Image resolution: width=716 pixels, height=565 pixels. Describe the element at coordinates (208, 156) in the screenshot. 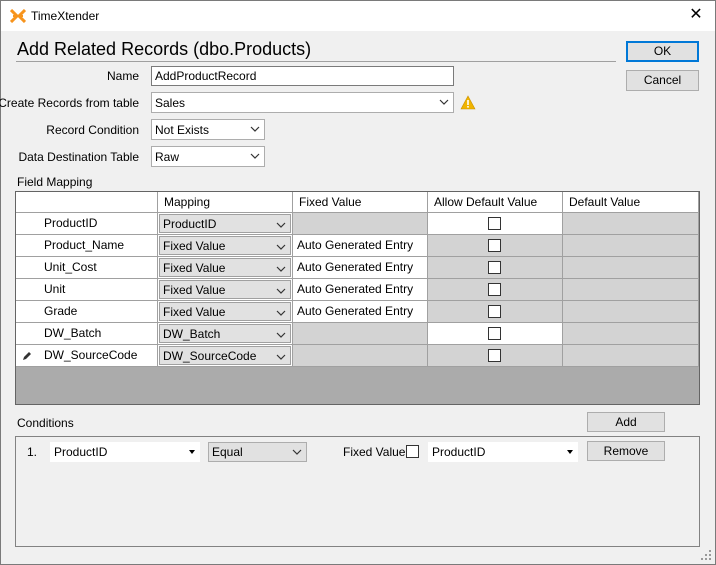

I see `data-destination-select: Raw` at that location.